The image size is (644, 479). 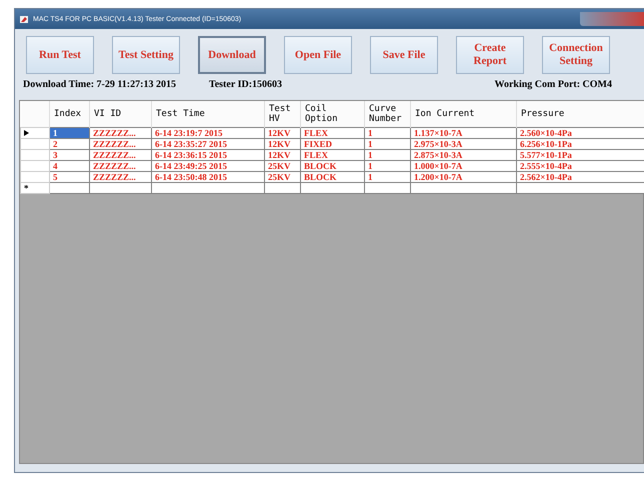 What do you see at coordinates (580, 143) in the screenshot?
I see `table-cell: 6.256×10-1Pa` at bounding box center [580, 143].